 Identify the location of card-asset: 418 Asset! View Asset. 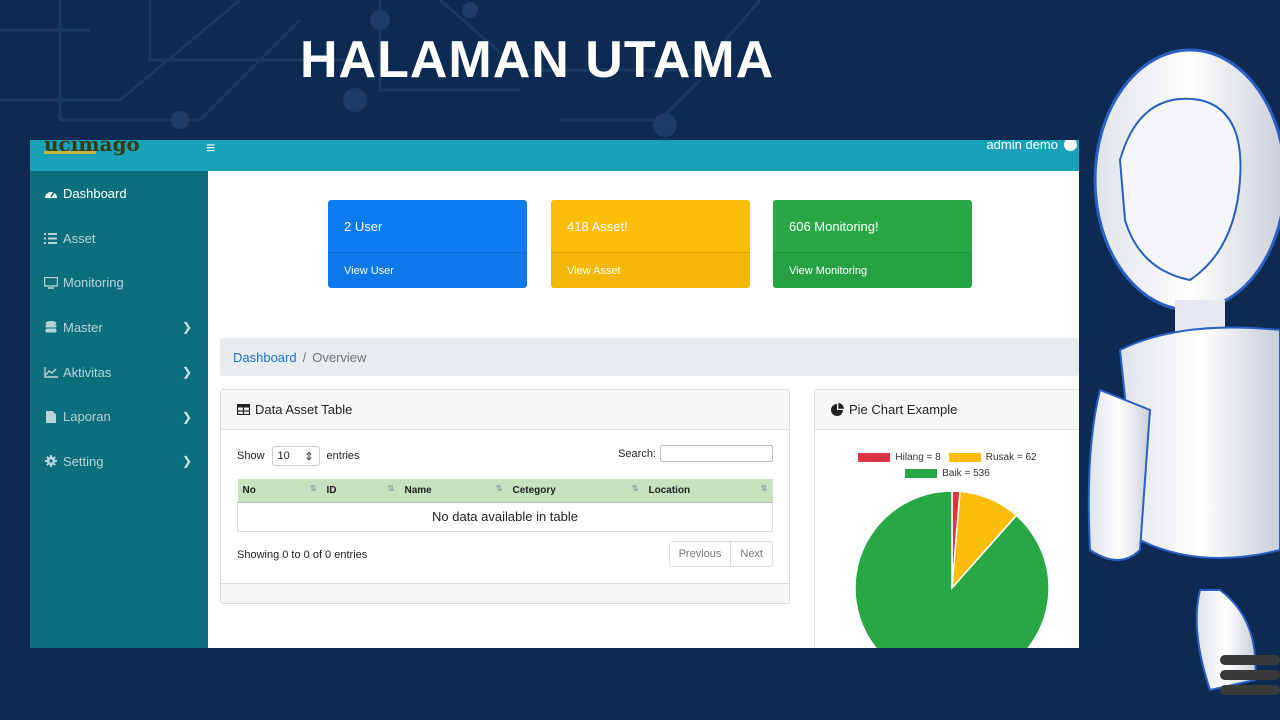
(650, 244).